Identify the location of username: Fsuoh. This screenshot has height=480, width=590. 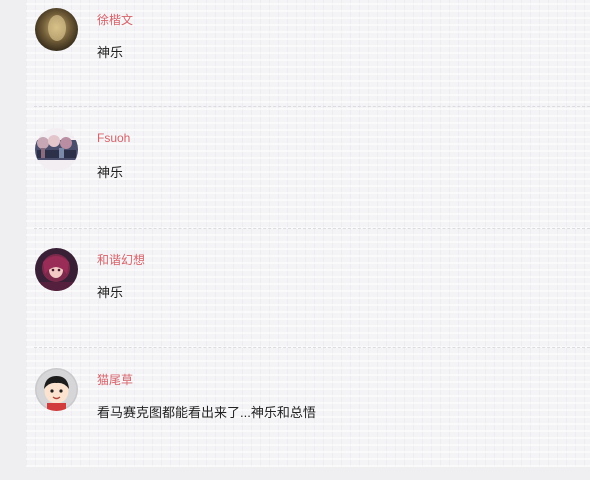
(113, 138).